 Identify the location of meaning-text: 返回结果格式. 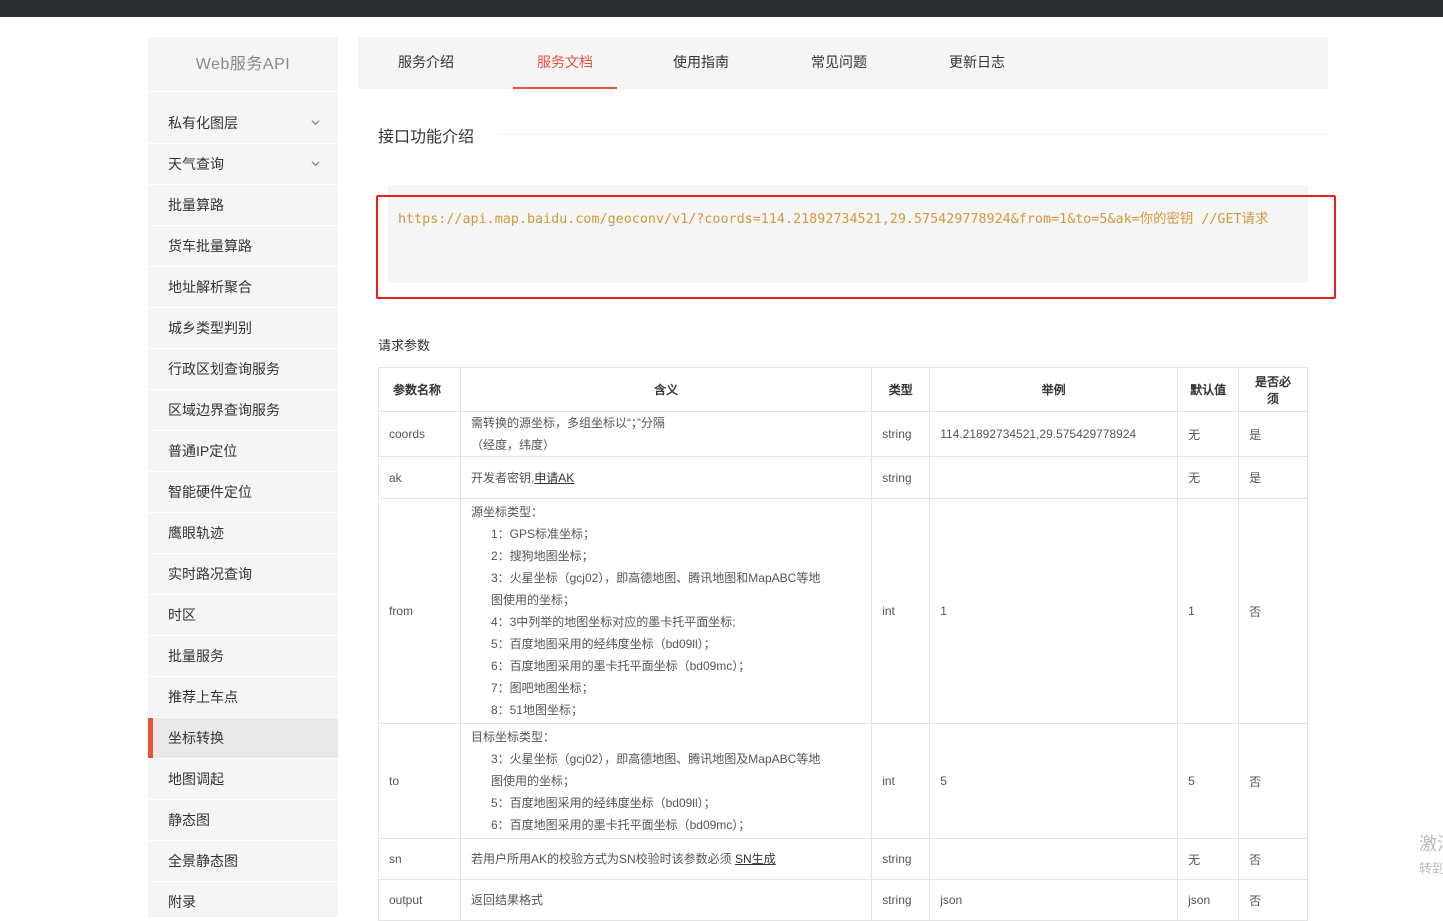
(506, 900).